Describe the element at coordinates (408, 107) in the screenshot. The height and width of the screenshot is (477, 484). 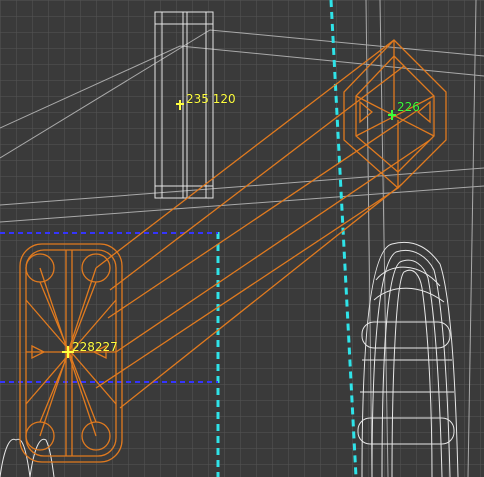
I see `measurement-label: 226` at that location.